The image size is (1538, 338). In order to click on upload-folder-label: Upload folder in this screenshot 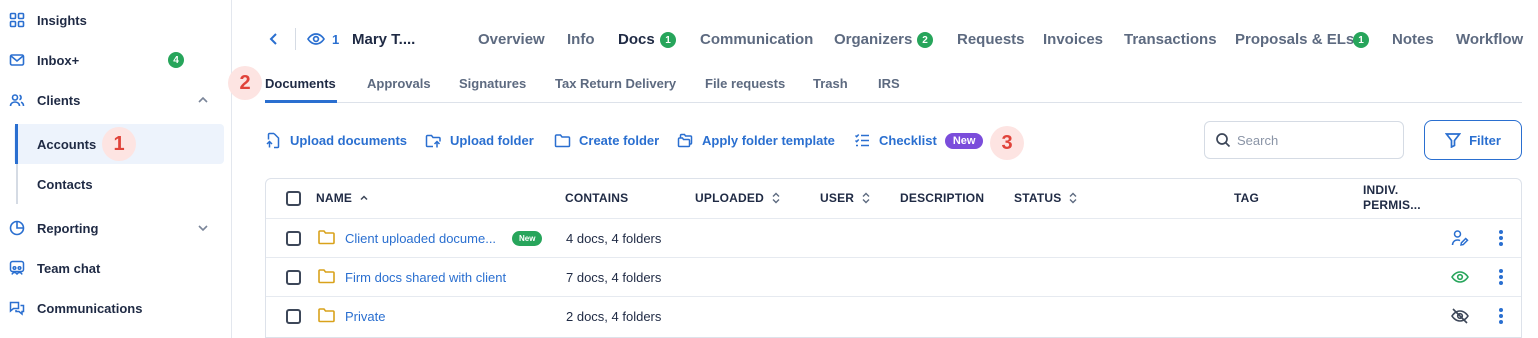, I will do `click(492, 140)`.